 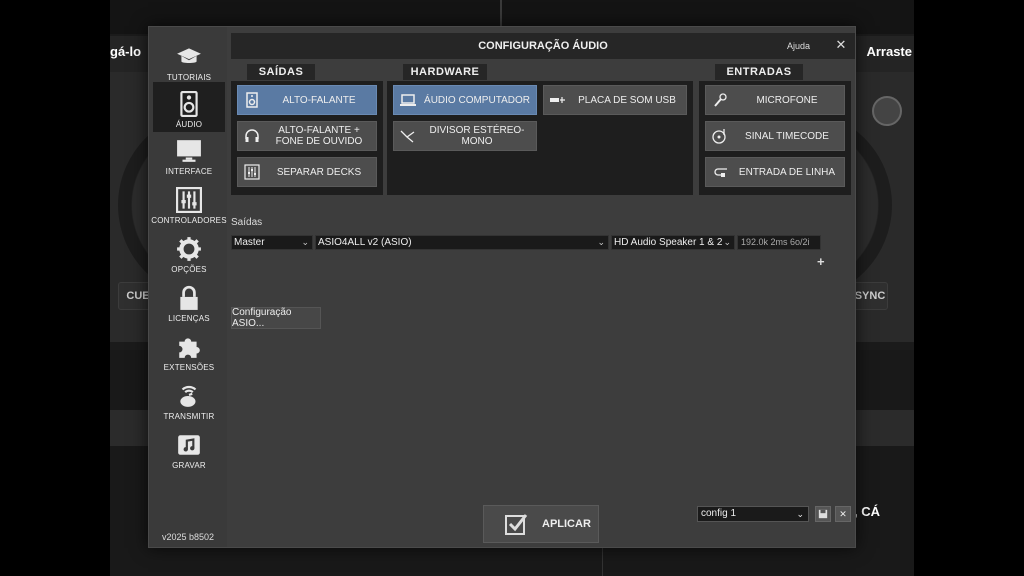 I want to click on sliders-icon, so click(x=189, y=200).